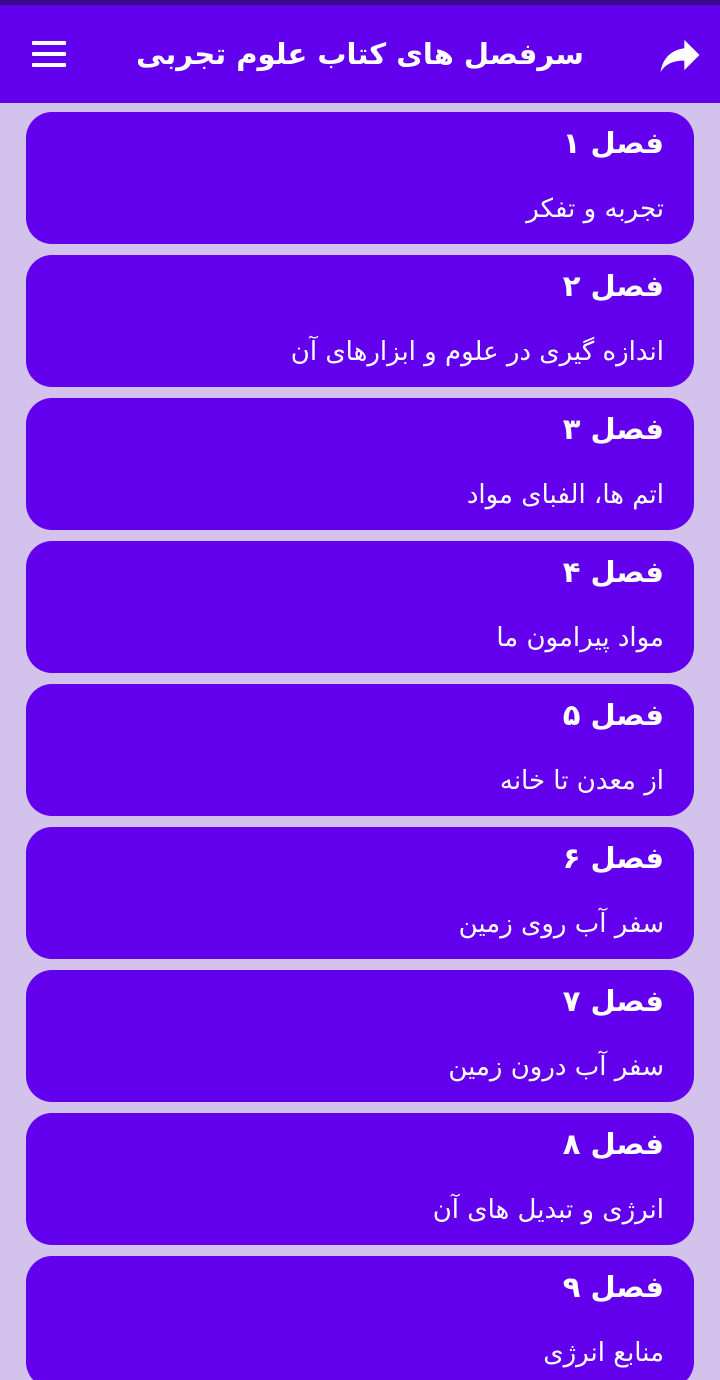 Image resolution: width=720 pixels, height=1380 pixels. What do you see at coordinates (360, 1318) in the screenshot?
I see `chapter-card-9: فصل ۹ منابع انرژی` at bounding box center [360, 1318].